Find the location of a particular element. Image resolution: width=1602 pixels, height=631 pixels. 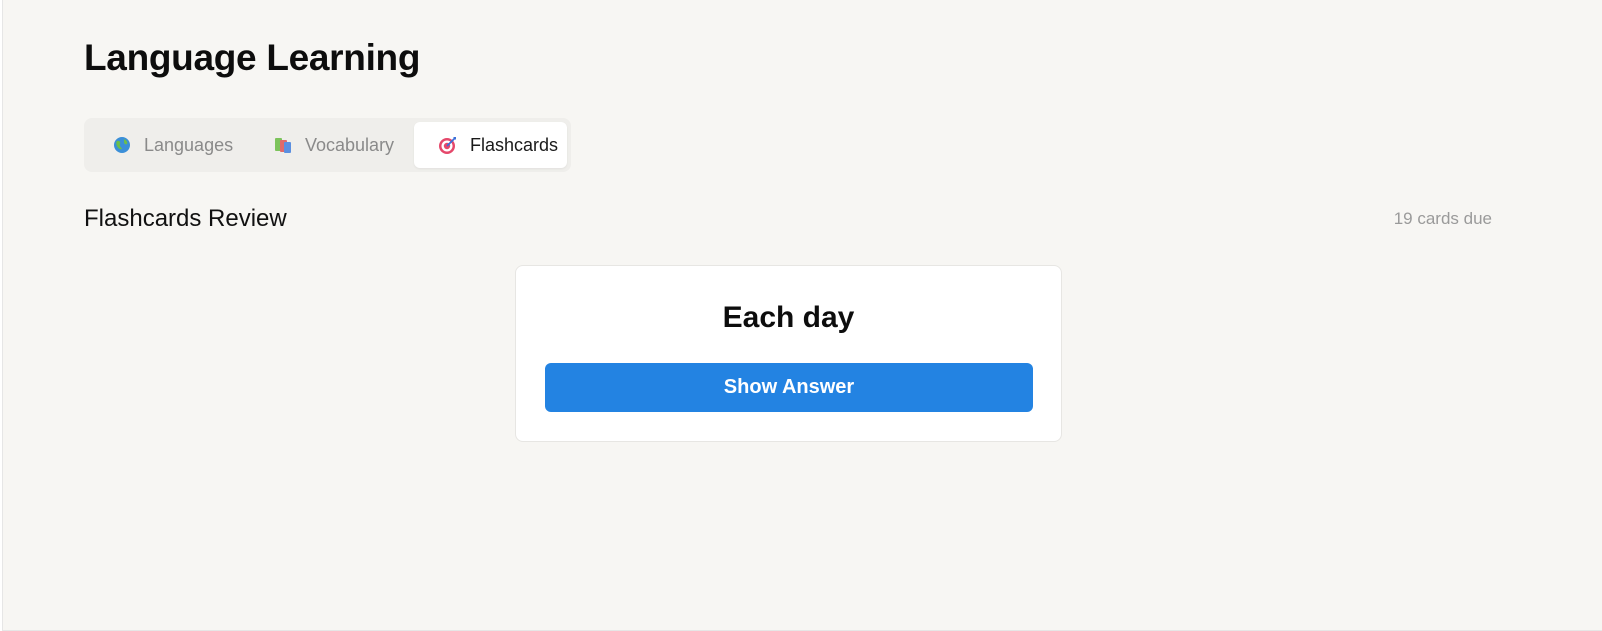

tab-vocabulary: Vocabulary is located at coordinates (331, 145).